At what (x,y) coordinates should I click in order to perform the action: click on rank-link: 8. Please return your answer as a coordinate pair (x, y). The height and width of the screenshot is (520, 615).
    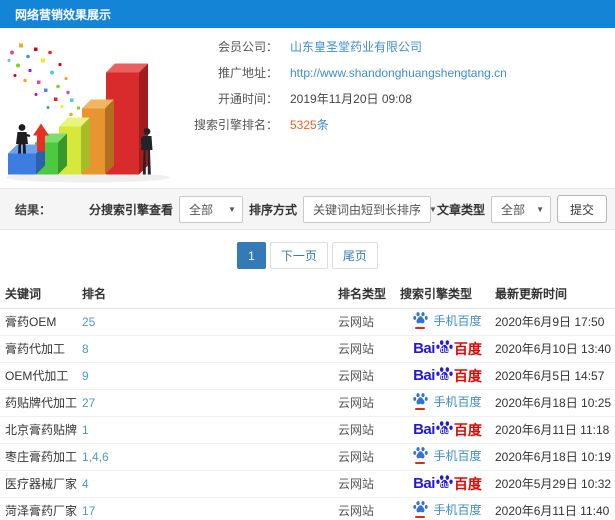
    Looking at the image, I should click on (85, 349).